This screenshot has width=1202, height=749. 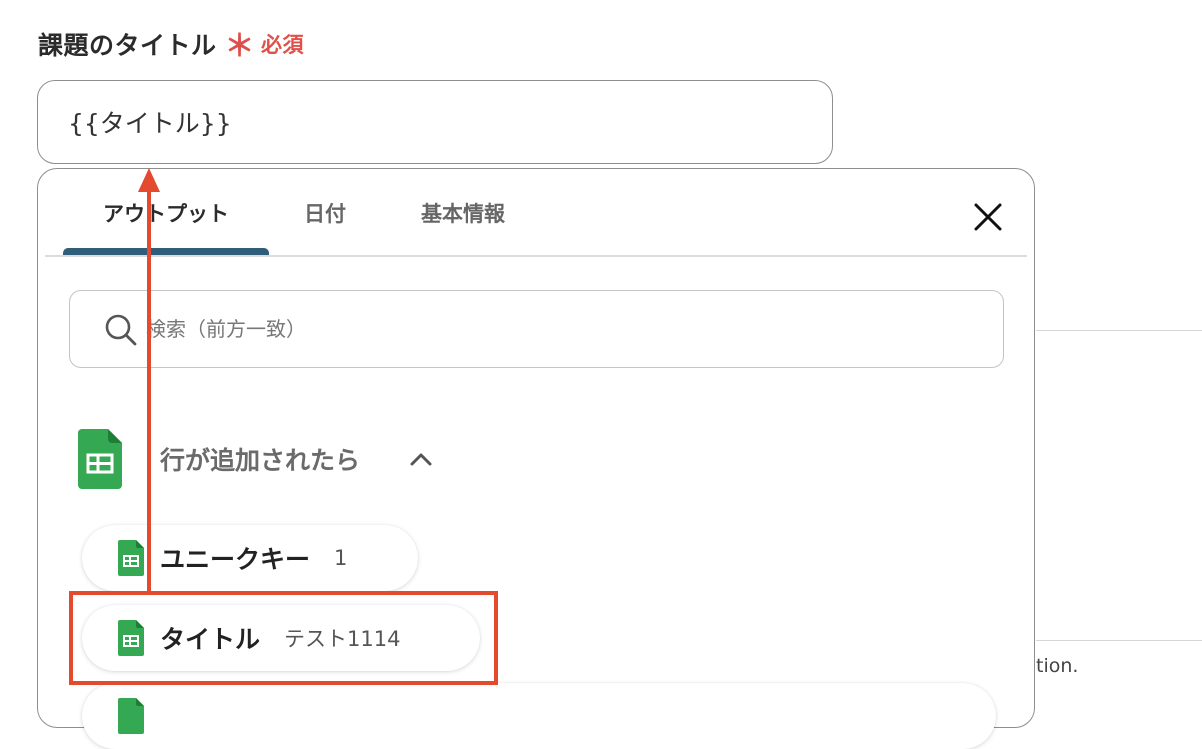 I want to click on tab-bar: アウトプット 日付 基本情報, so click(x=533, y=212).